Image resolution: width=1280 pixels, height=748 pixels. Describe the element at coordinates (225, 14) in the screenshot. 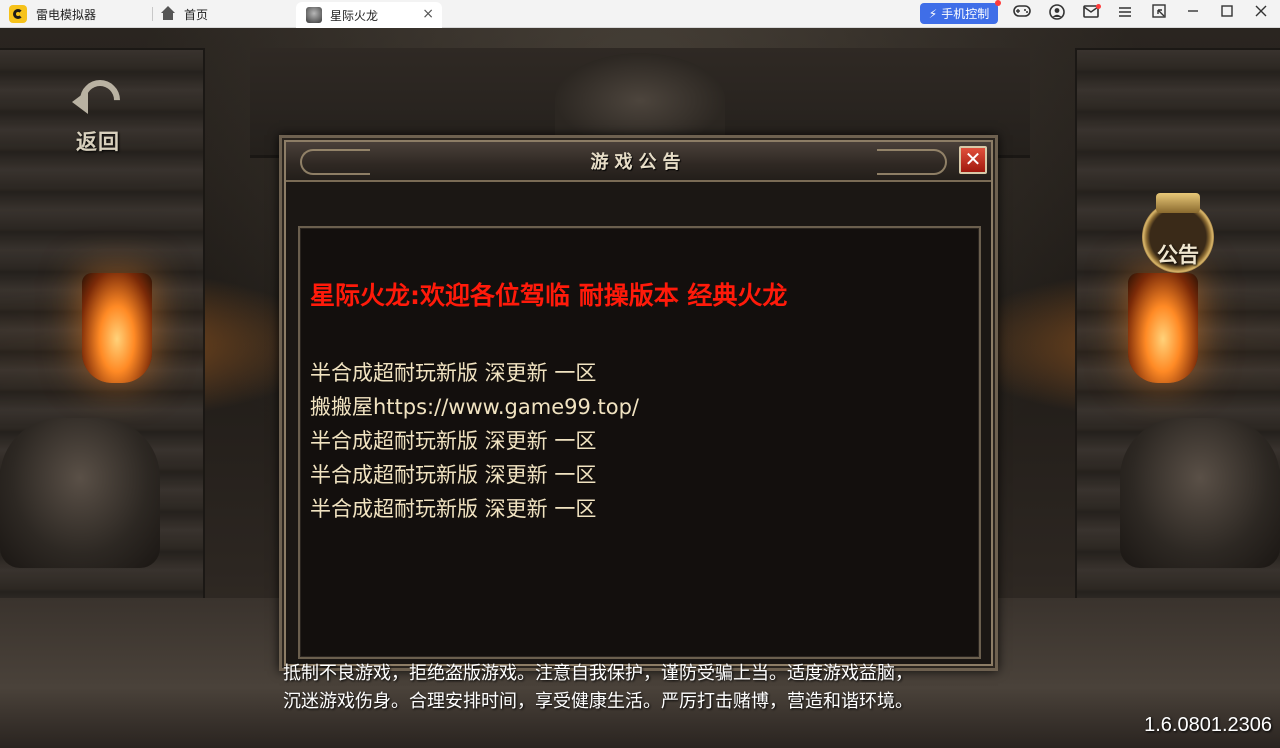

I see `tab-home: 首页` at that location.